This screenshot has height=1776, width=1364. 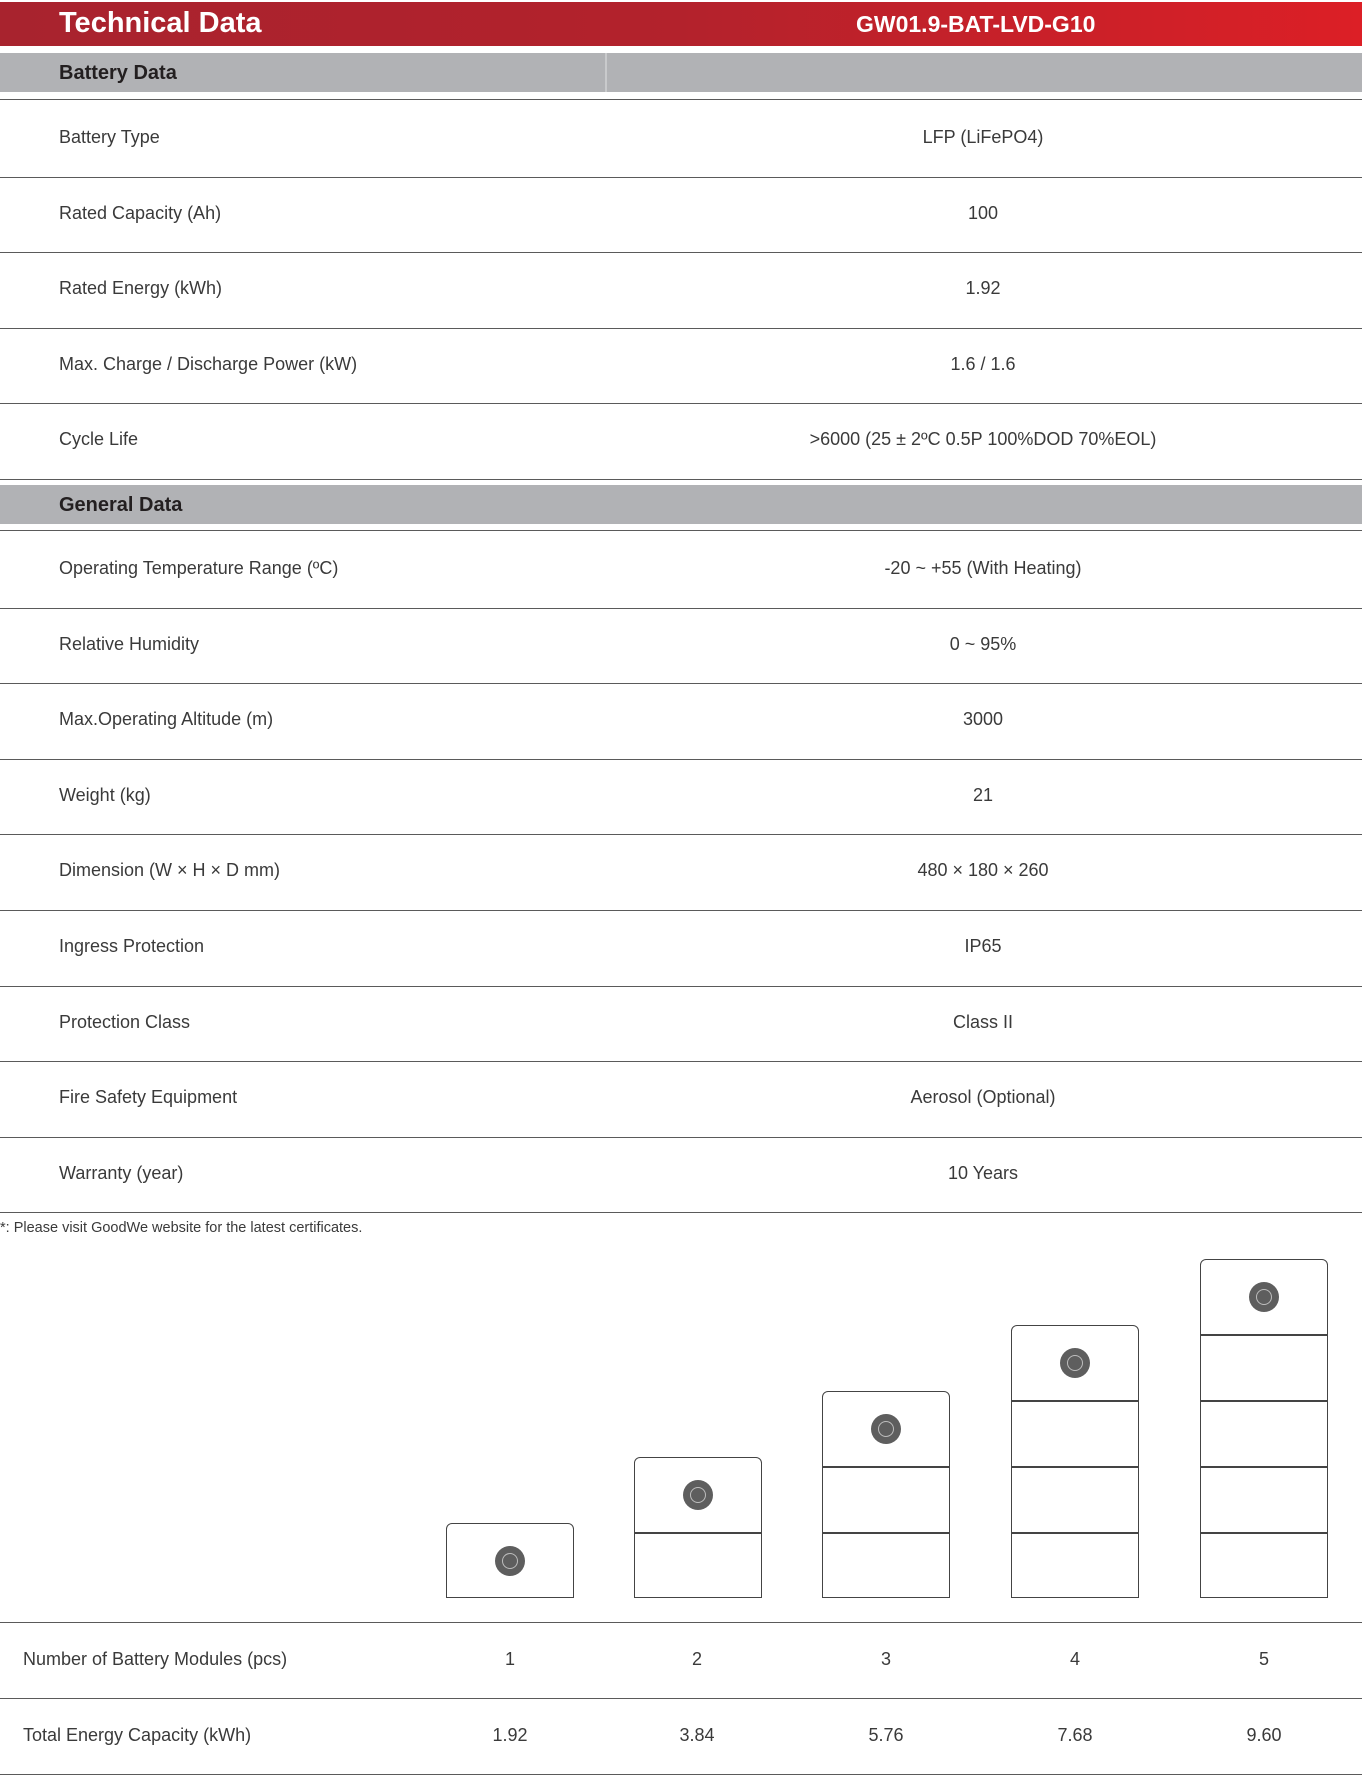 What do you see at coordinates (170, 870) in the screenshot?
I see `spec-label: Dimension (W × H × D mm)` at bounding box center [170, 870].